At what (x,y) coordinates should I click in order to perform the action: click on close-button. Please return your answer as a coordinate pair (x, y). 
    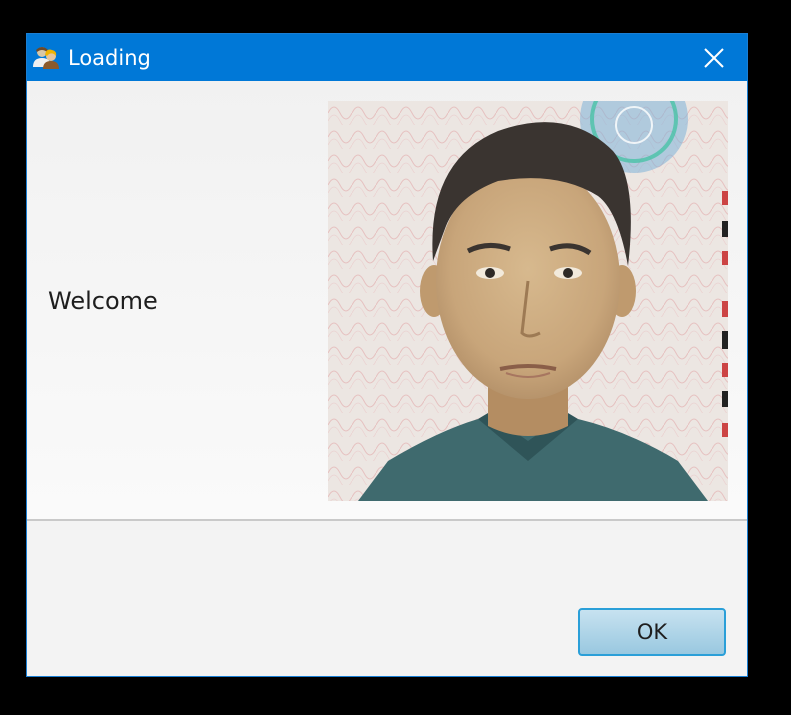
    Looking at the image, I should click on (714, 57).